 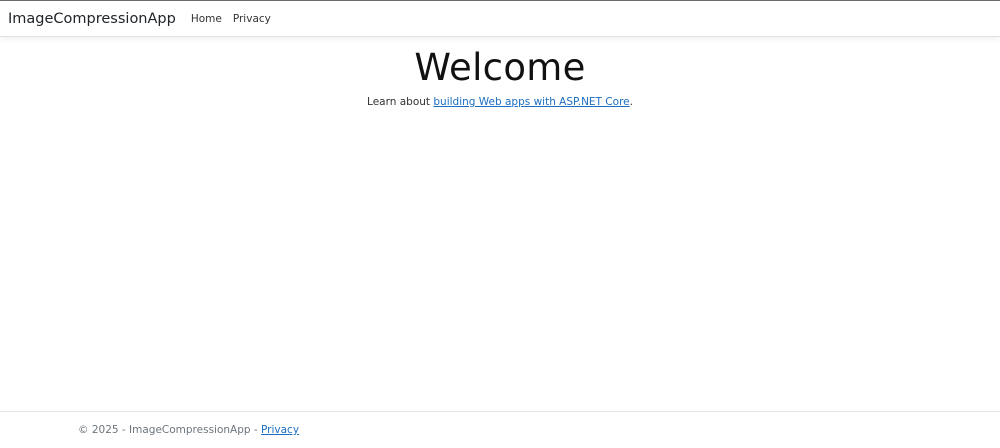 What do you see at coordinates (500, 67) in the screenshot?
I see `welcome-heading: Welcome` at bounding box center [500, 67].